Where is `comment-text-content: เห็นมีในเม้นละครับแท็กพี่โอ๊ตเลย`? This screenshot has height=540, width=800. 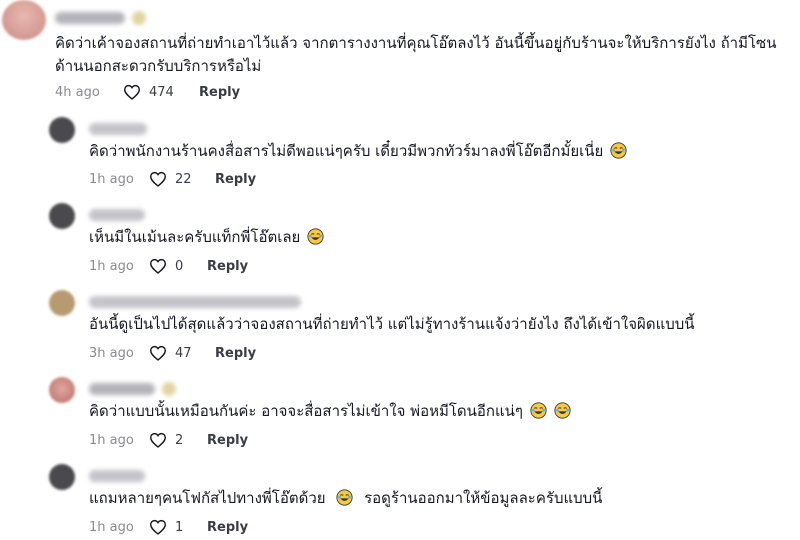
comment-text-content: เห็นมีในเม้นละครับแท็กพี่โอ๊ตเลย is located at coordinates (195, 237).